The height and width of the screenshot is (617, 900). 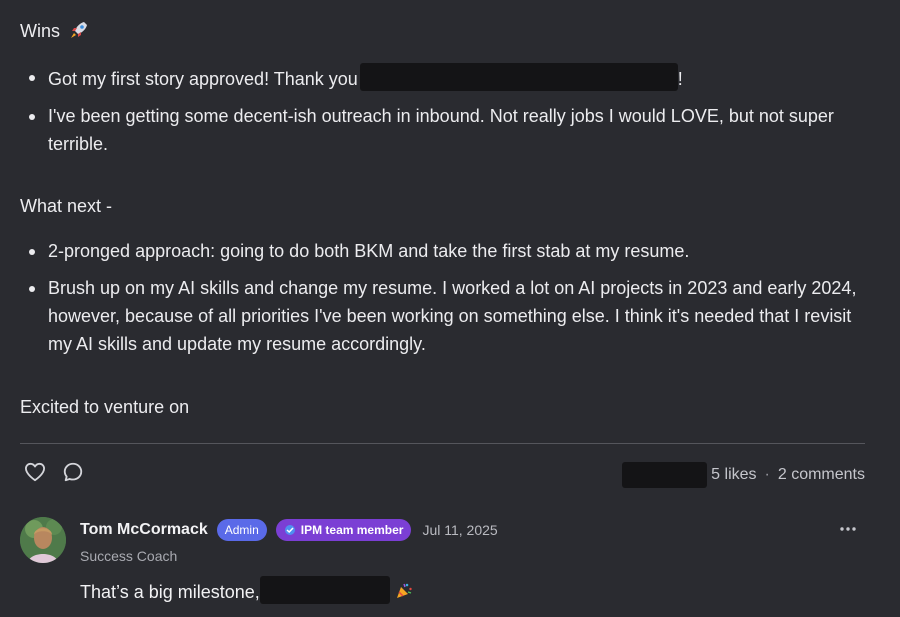 I want to click on author-role: Success Coach, so click(x=129, y=556).